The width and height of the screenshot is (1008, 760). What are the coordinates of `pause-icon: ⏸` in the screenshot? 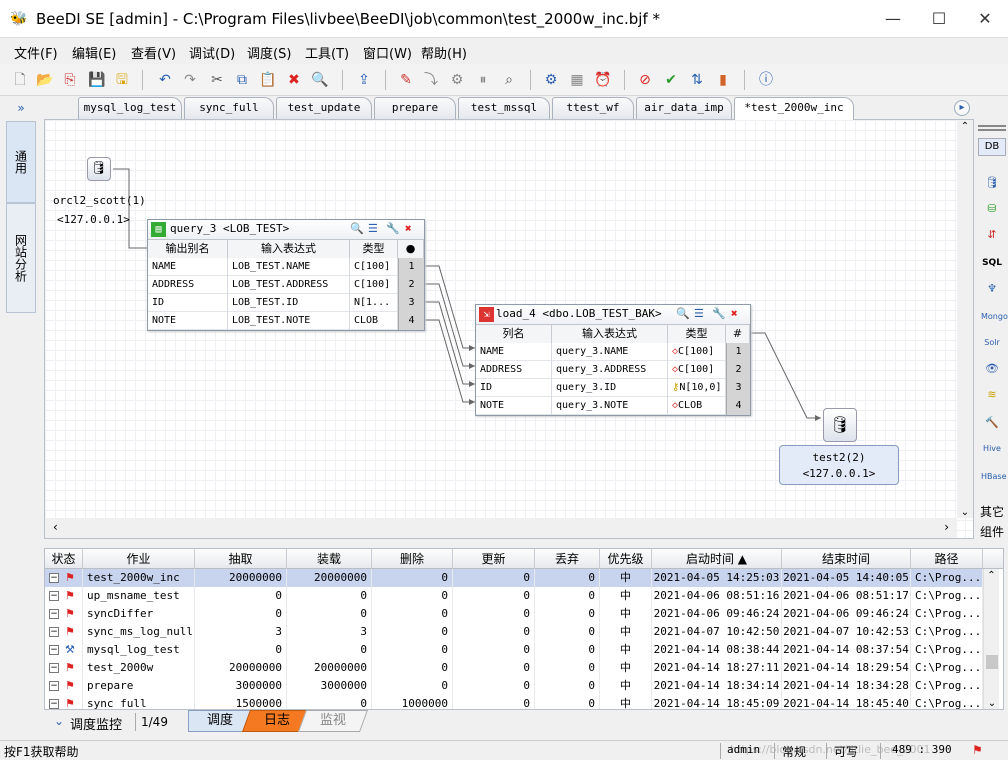 It's located at (483, 80).